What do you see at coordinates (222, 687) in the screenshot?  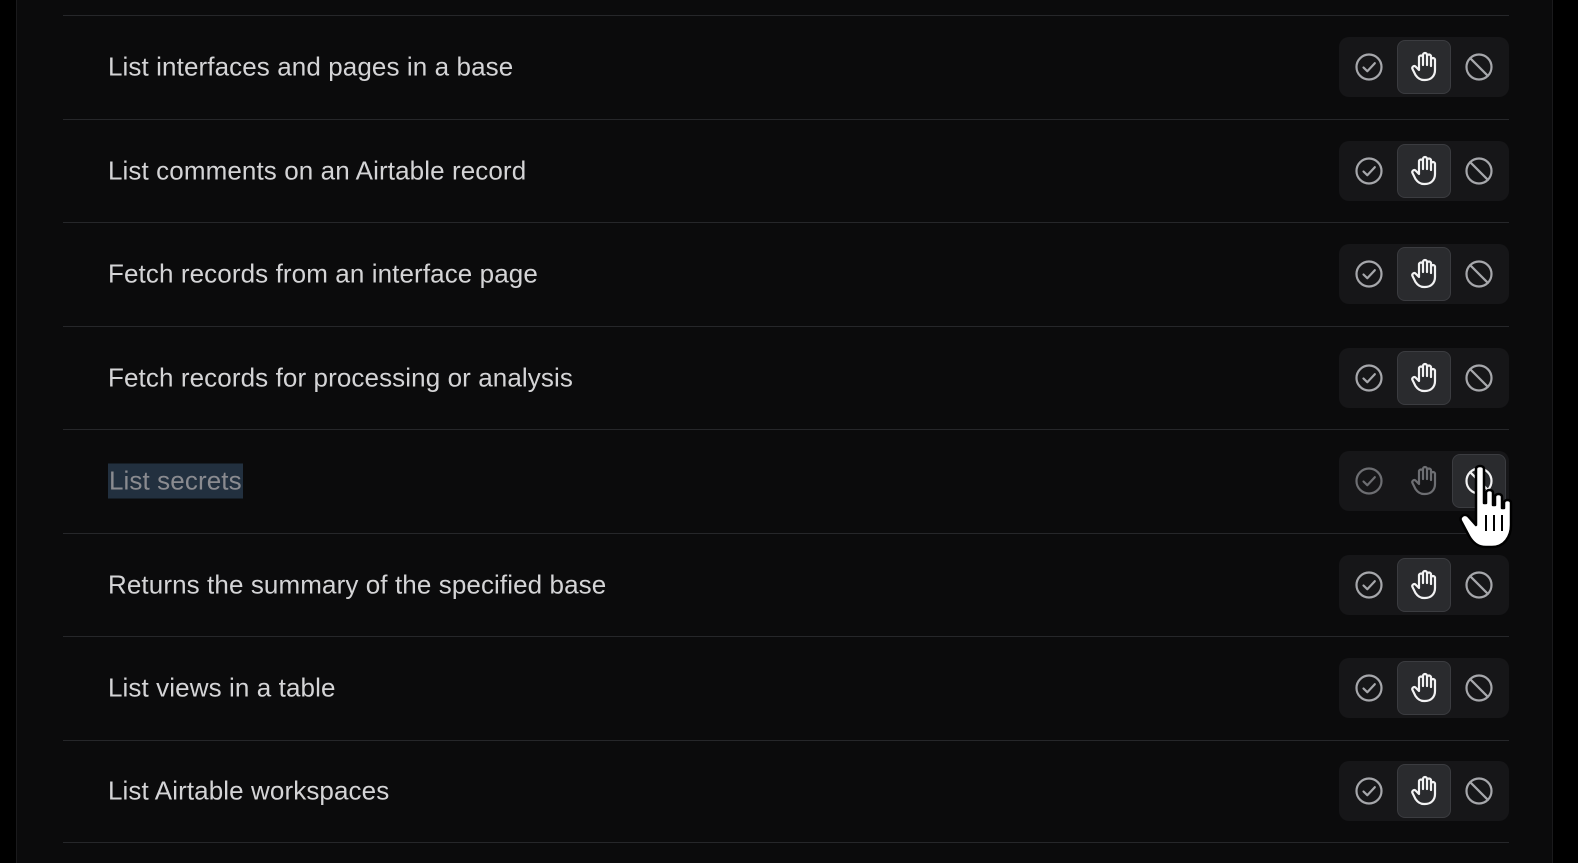 I see `tool-label: List views in a table` at bounding box center [222, 687].